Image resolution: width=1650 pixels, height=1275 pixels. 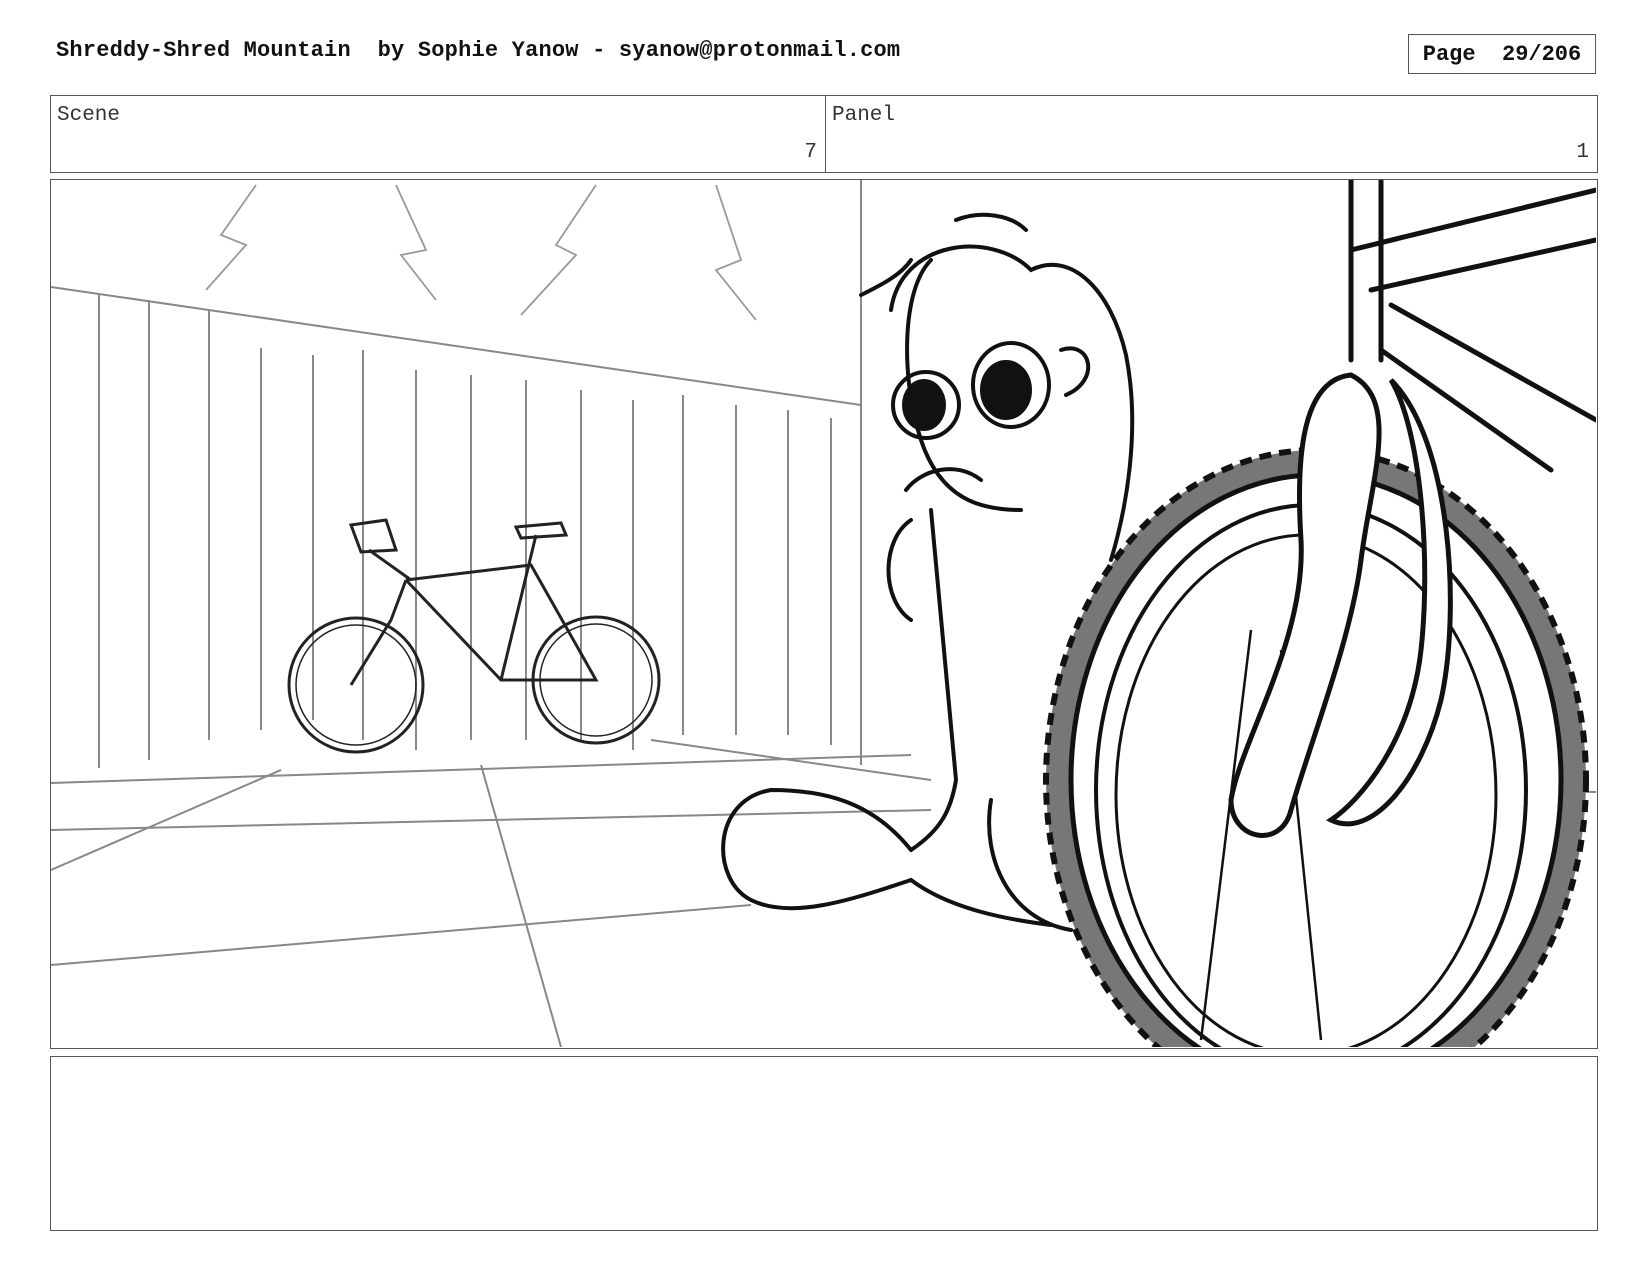 What do you see at coordinates (810, 152) in the screenshot?
I see `scene-number: 7` at bounding box center [810, 152].